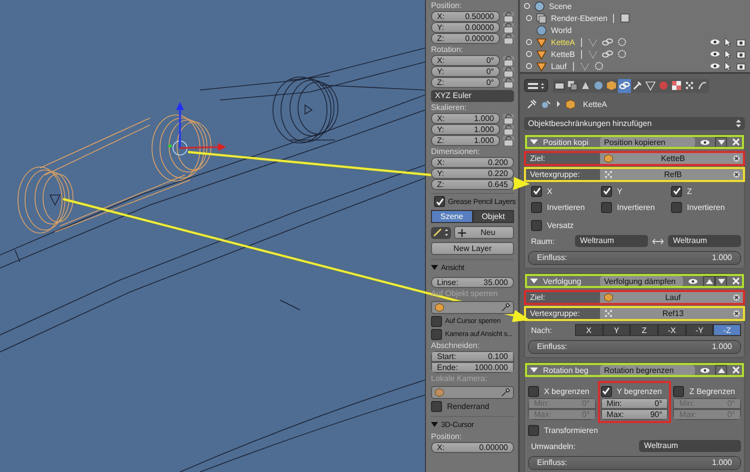 The image size is (750, 472). What do you see at coordinates (647, 142) in the screenshot?
I see `constraint-type-field: Position kopieren` at bounding box center [647, 142].